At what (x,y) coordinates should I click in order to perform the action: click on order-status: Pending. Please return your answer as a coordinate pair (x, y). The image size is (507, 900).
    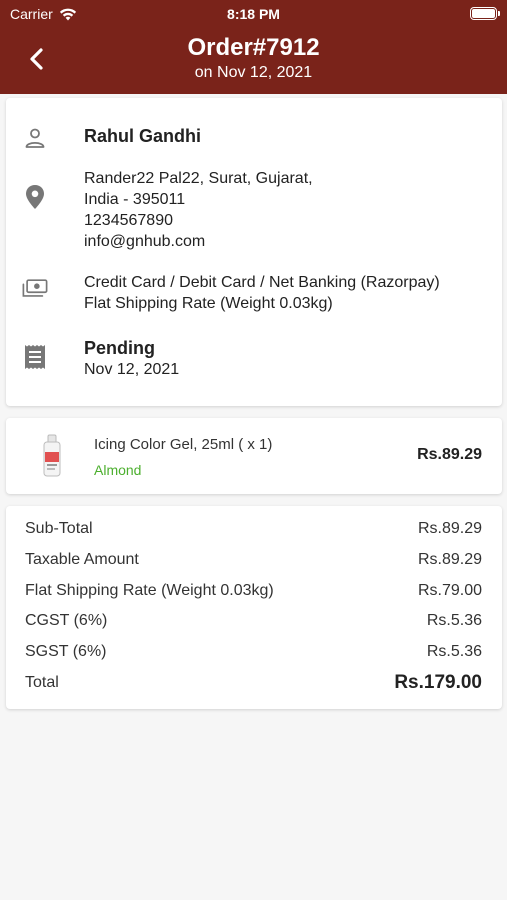
    Looking at the image, I should click on (119, 348).